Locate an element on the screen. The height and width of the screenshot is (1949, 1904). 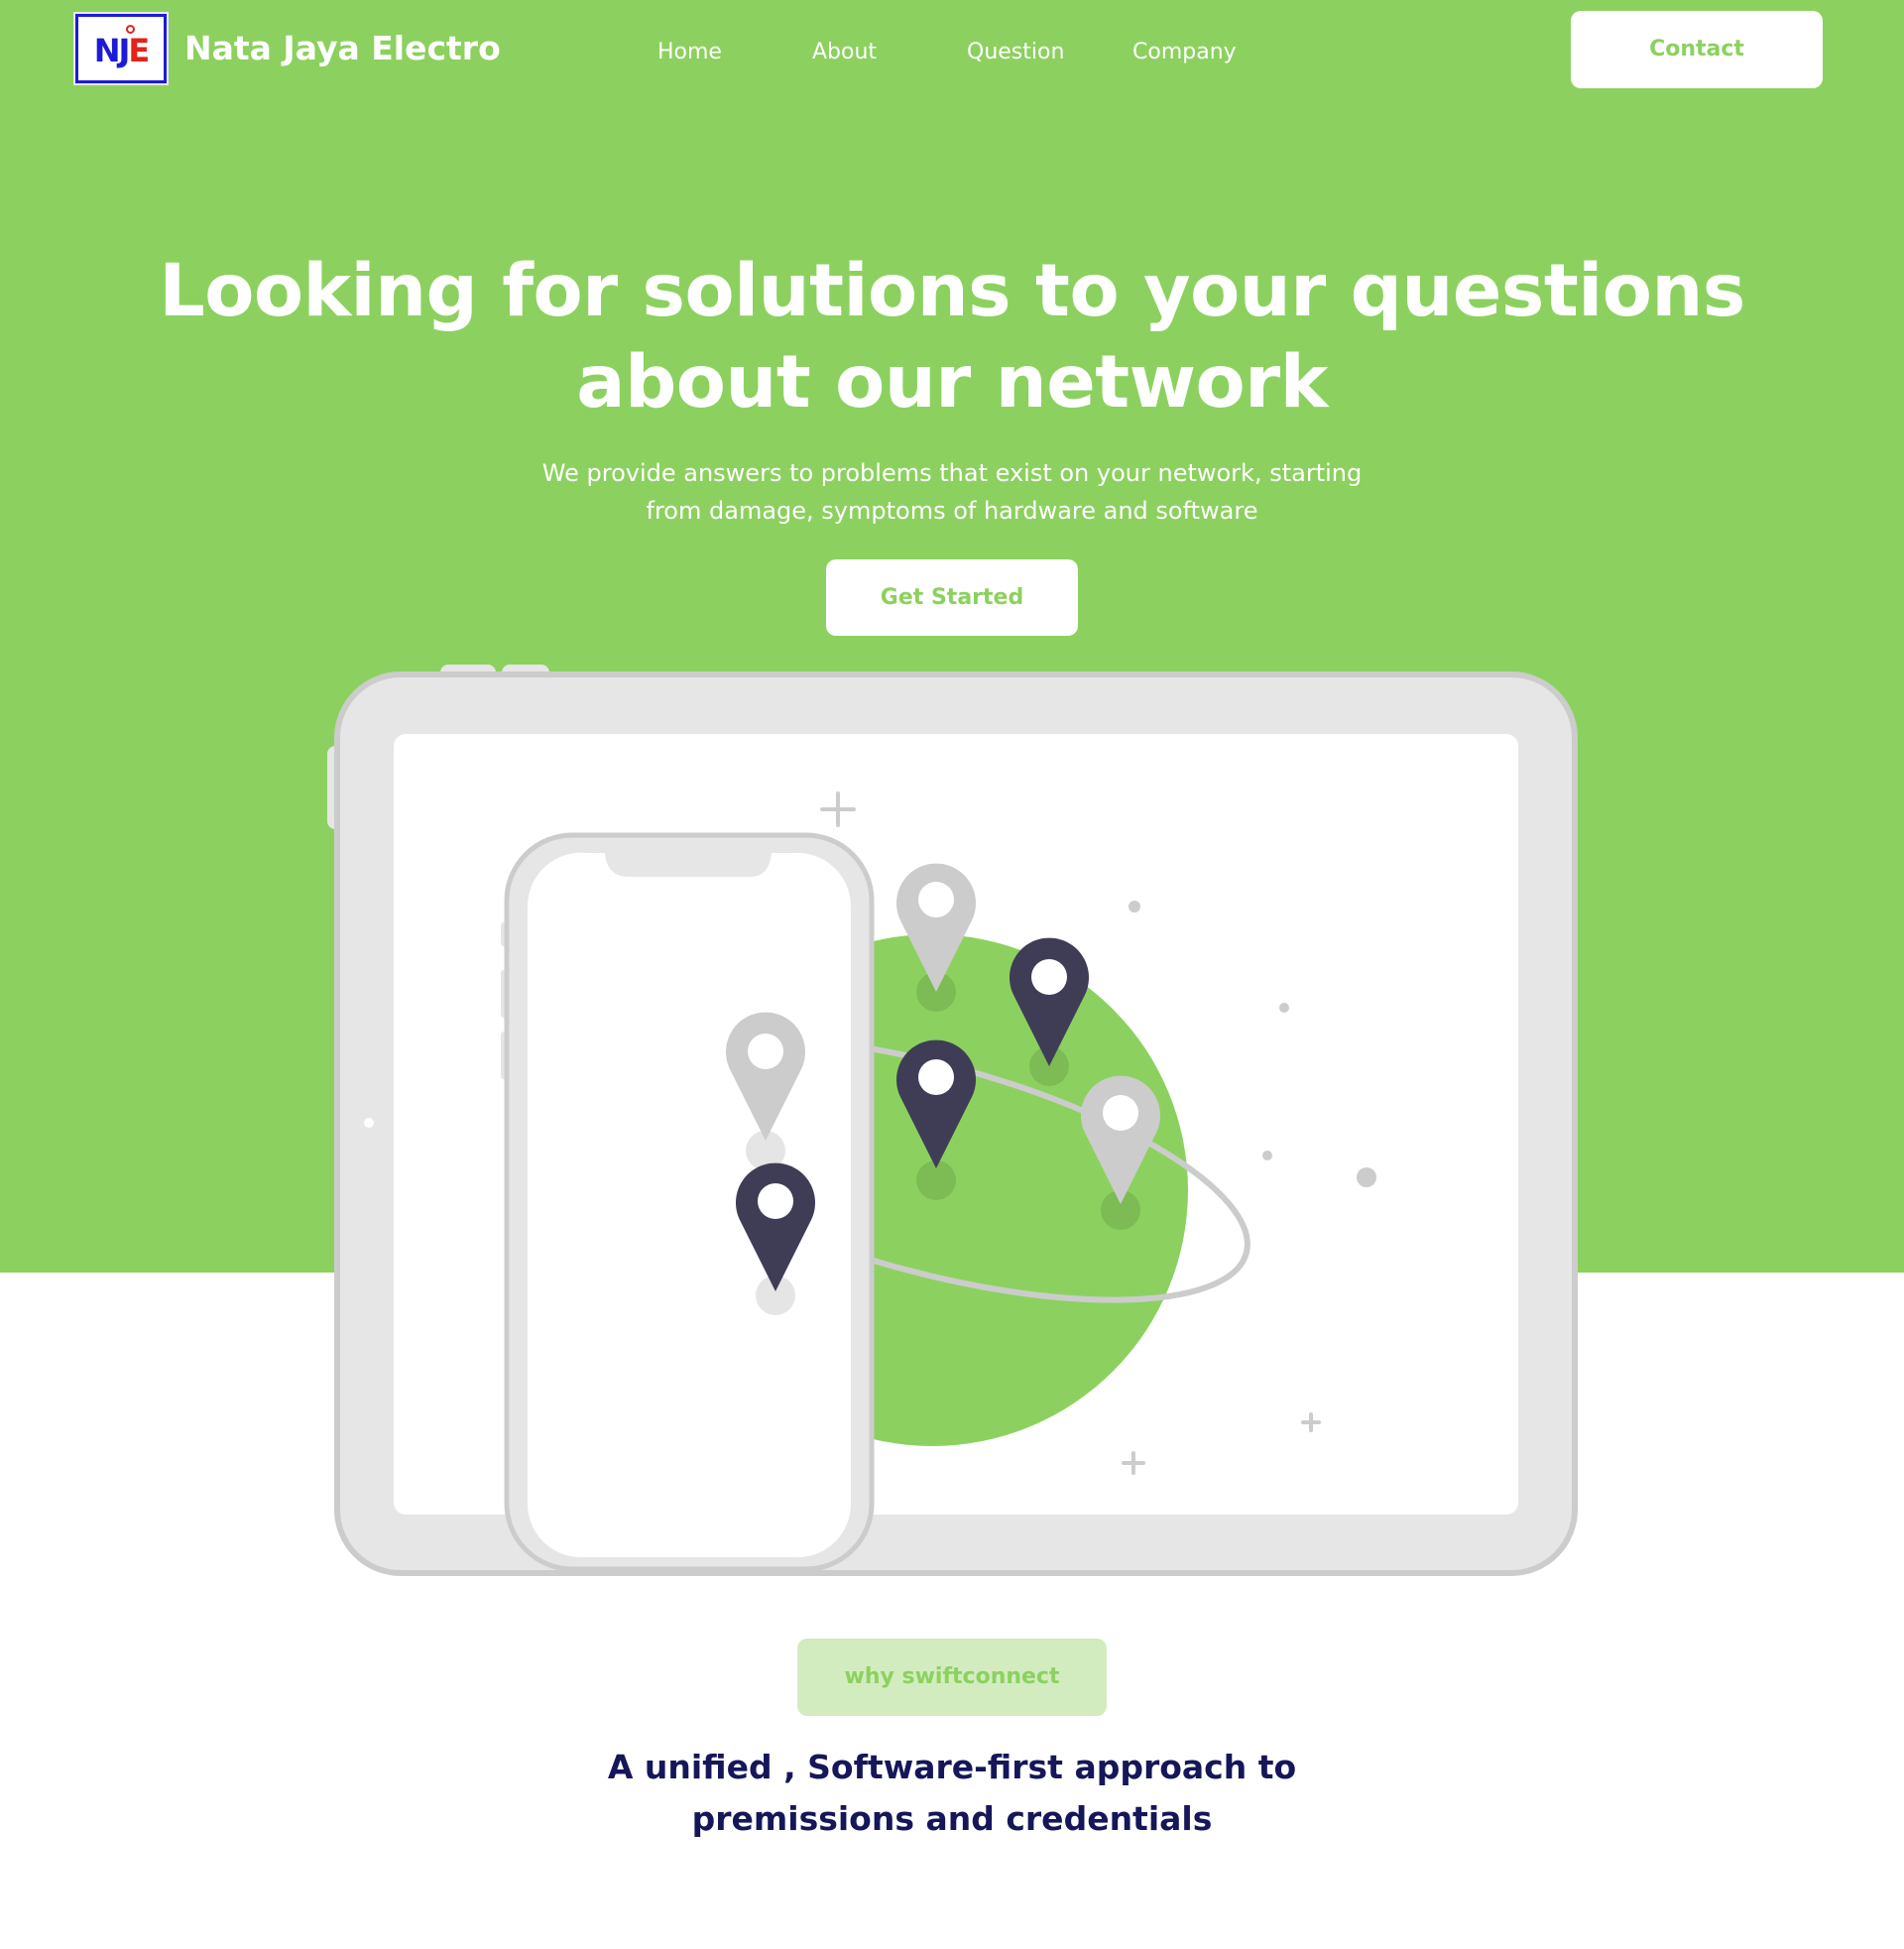
phone-camera-icon is located at coordinates (720, 860).